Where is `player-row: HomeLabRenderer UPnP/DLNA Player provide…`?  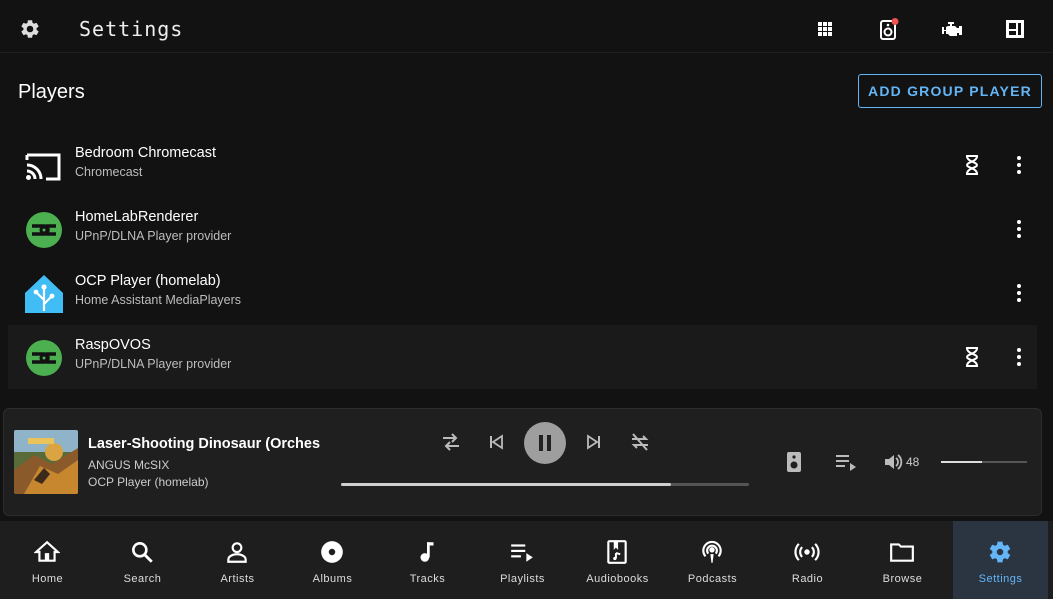 player-row: HomeLabRenderer UPnP/DLNA Player provide… is located at coordinates (522, 229).